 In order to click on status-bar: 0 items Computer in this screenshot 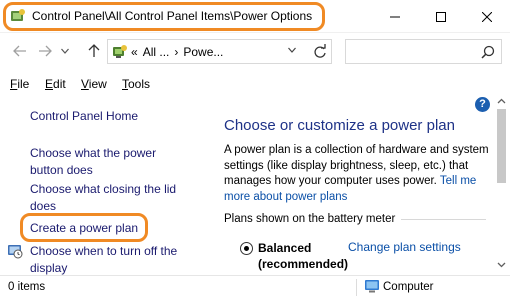, I will do `click(255, 286)`.